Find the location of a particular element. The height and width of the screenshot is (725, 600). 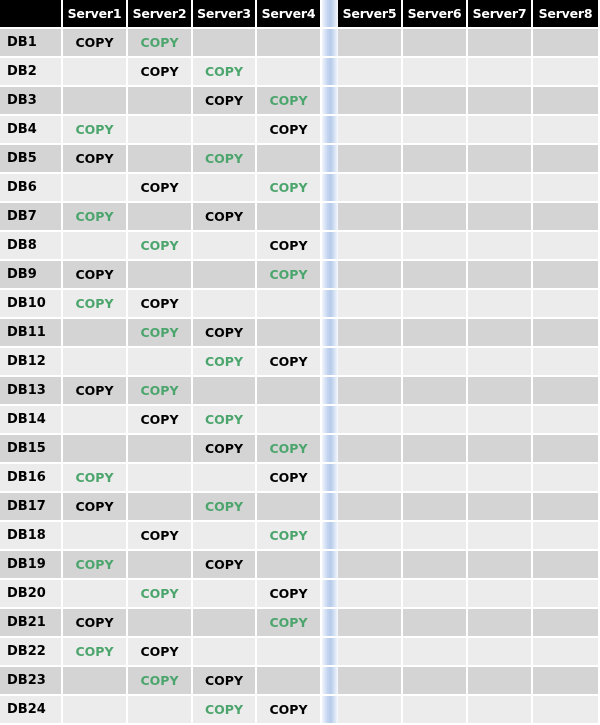

row-label-db6: DB6 is located at coordinates (31, 188).